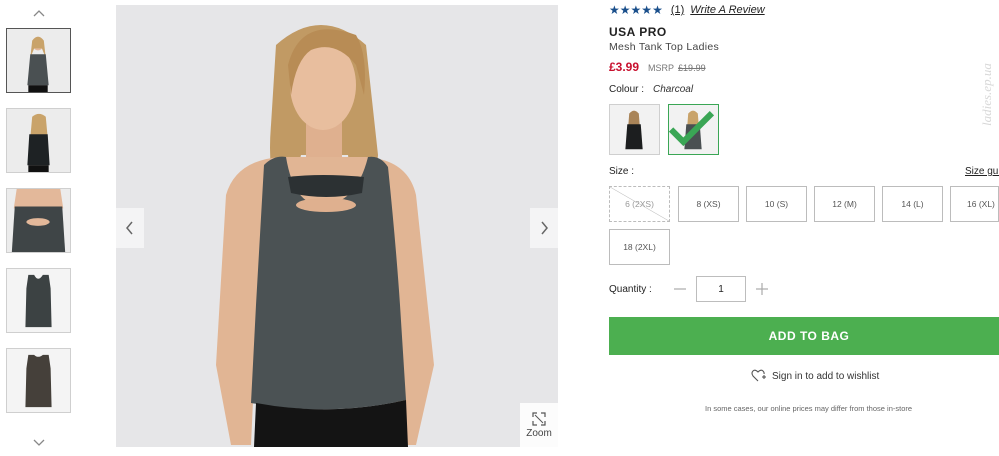 Image resolution: width=999 pixels, height=456 pixels. I want to click on current-price: £3.99, so click(624, 67).